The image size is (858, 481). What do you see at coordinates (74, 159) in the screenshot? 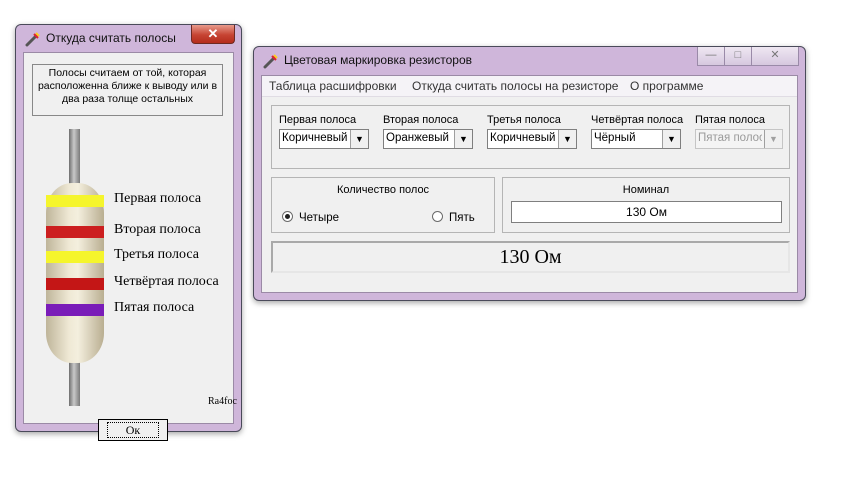
I see `resistor-top-lead` at bounding box center [74, 159].